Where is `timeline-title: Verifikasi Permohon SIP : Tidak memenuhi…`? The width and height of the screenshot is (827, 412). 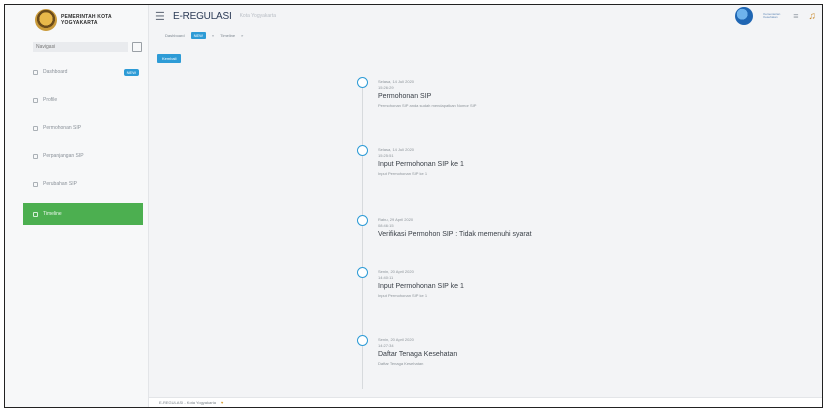 timeline-title: Verifikasi Permohon SIP : Tidak memenuhi… is located at coordinates (455, 234).